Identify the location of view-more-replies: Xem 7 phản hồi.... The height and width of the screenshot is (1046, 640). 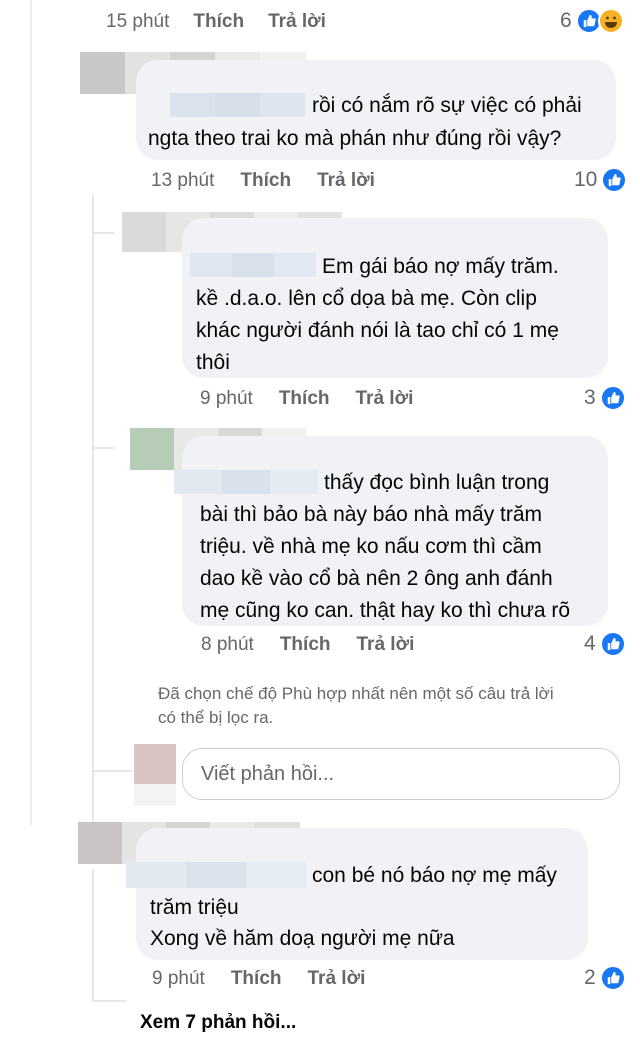
(218, 1023).